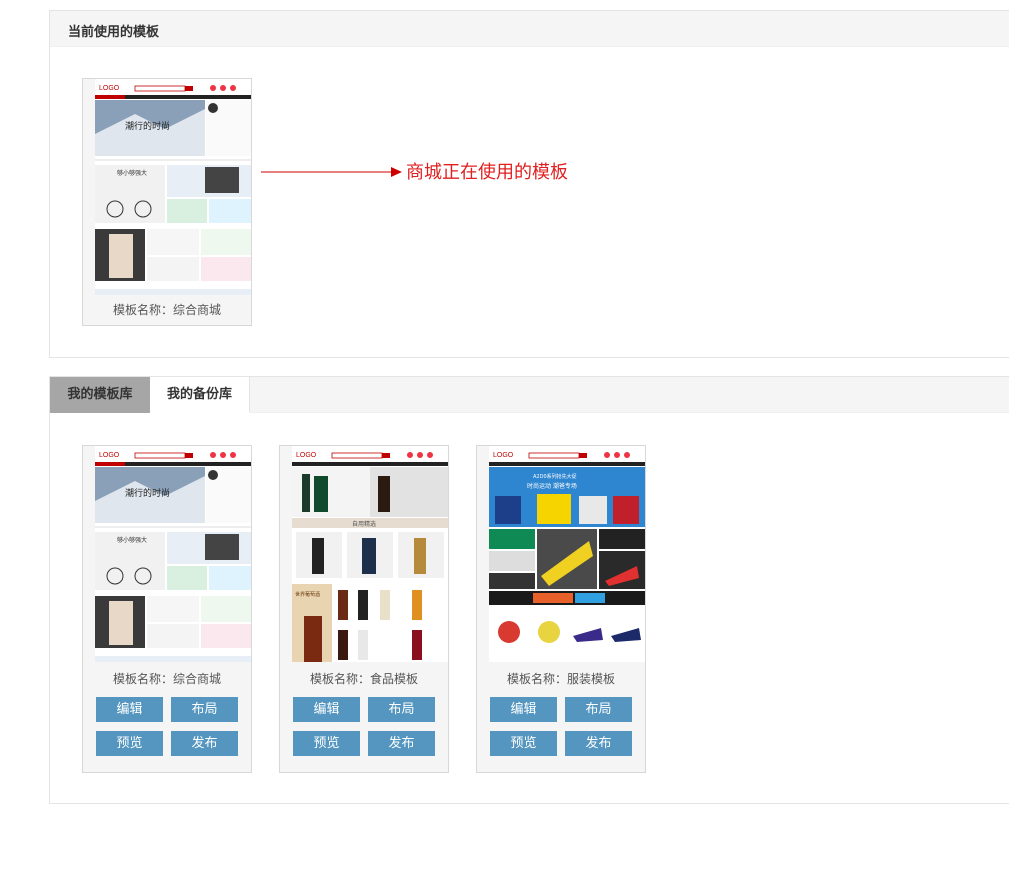 This screenshot has width=1009, height=888. What do you see at coordinates (487, 172) in the screenshot?
I see `current-template-annotation: 商城正在使用的模板` at bounding box center [487, 172].